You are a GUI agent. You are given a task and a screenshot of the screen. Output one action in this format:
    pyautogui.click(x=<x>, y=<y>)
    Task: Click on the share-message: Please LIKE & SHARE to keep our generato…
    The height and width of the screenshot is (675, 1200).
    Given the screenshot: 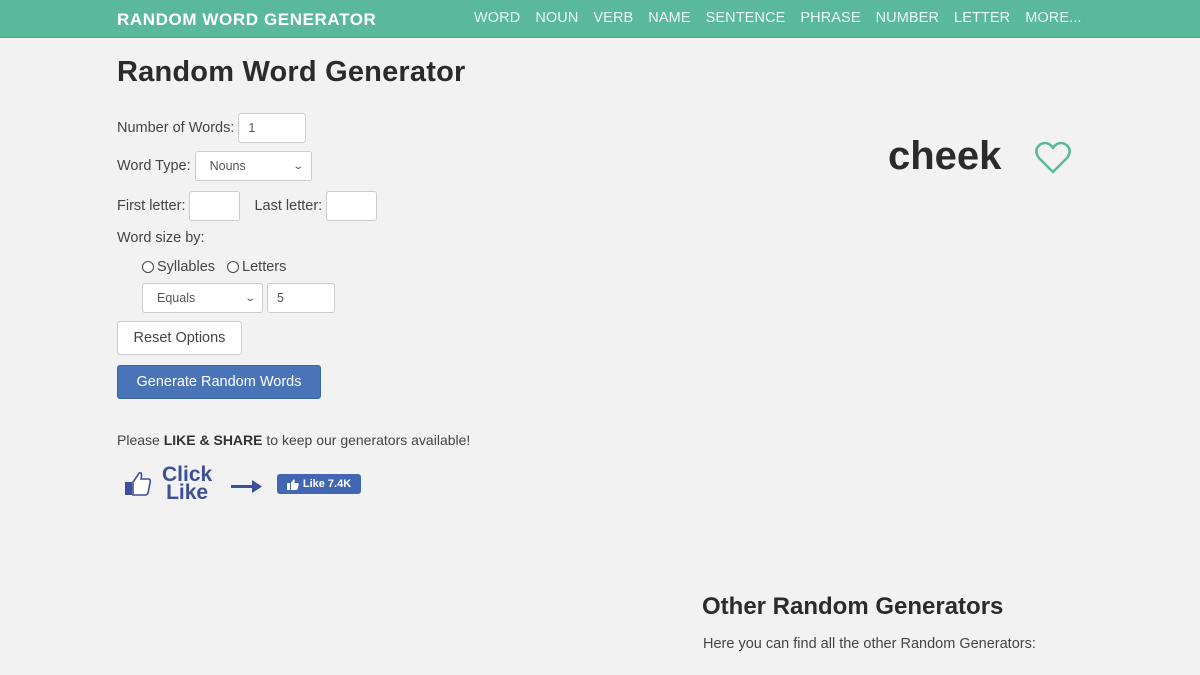 What is the action you would take?
    pyautogui.click(x=293, y=440)
    